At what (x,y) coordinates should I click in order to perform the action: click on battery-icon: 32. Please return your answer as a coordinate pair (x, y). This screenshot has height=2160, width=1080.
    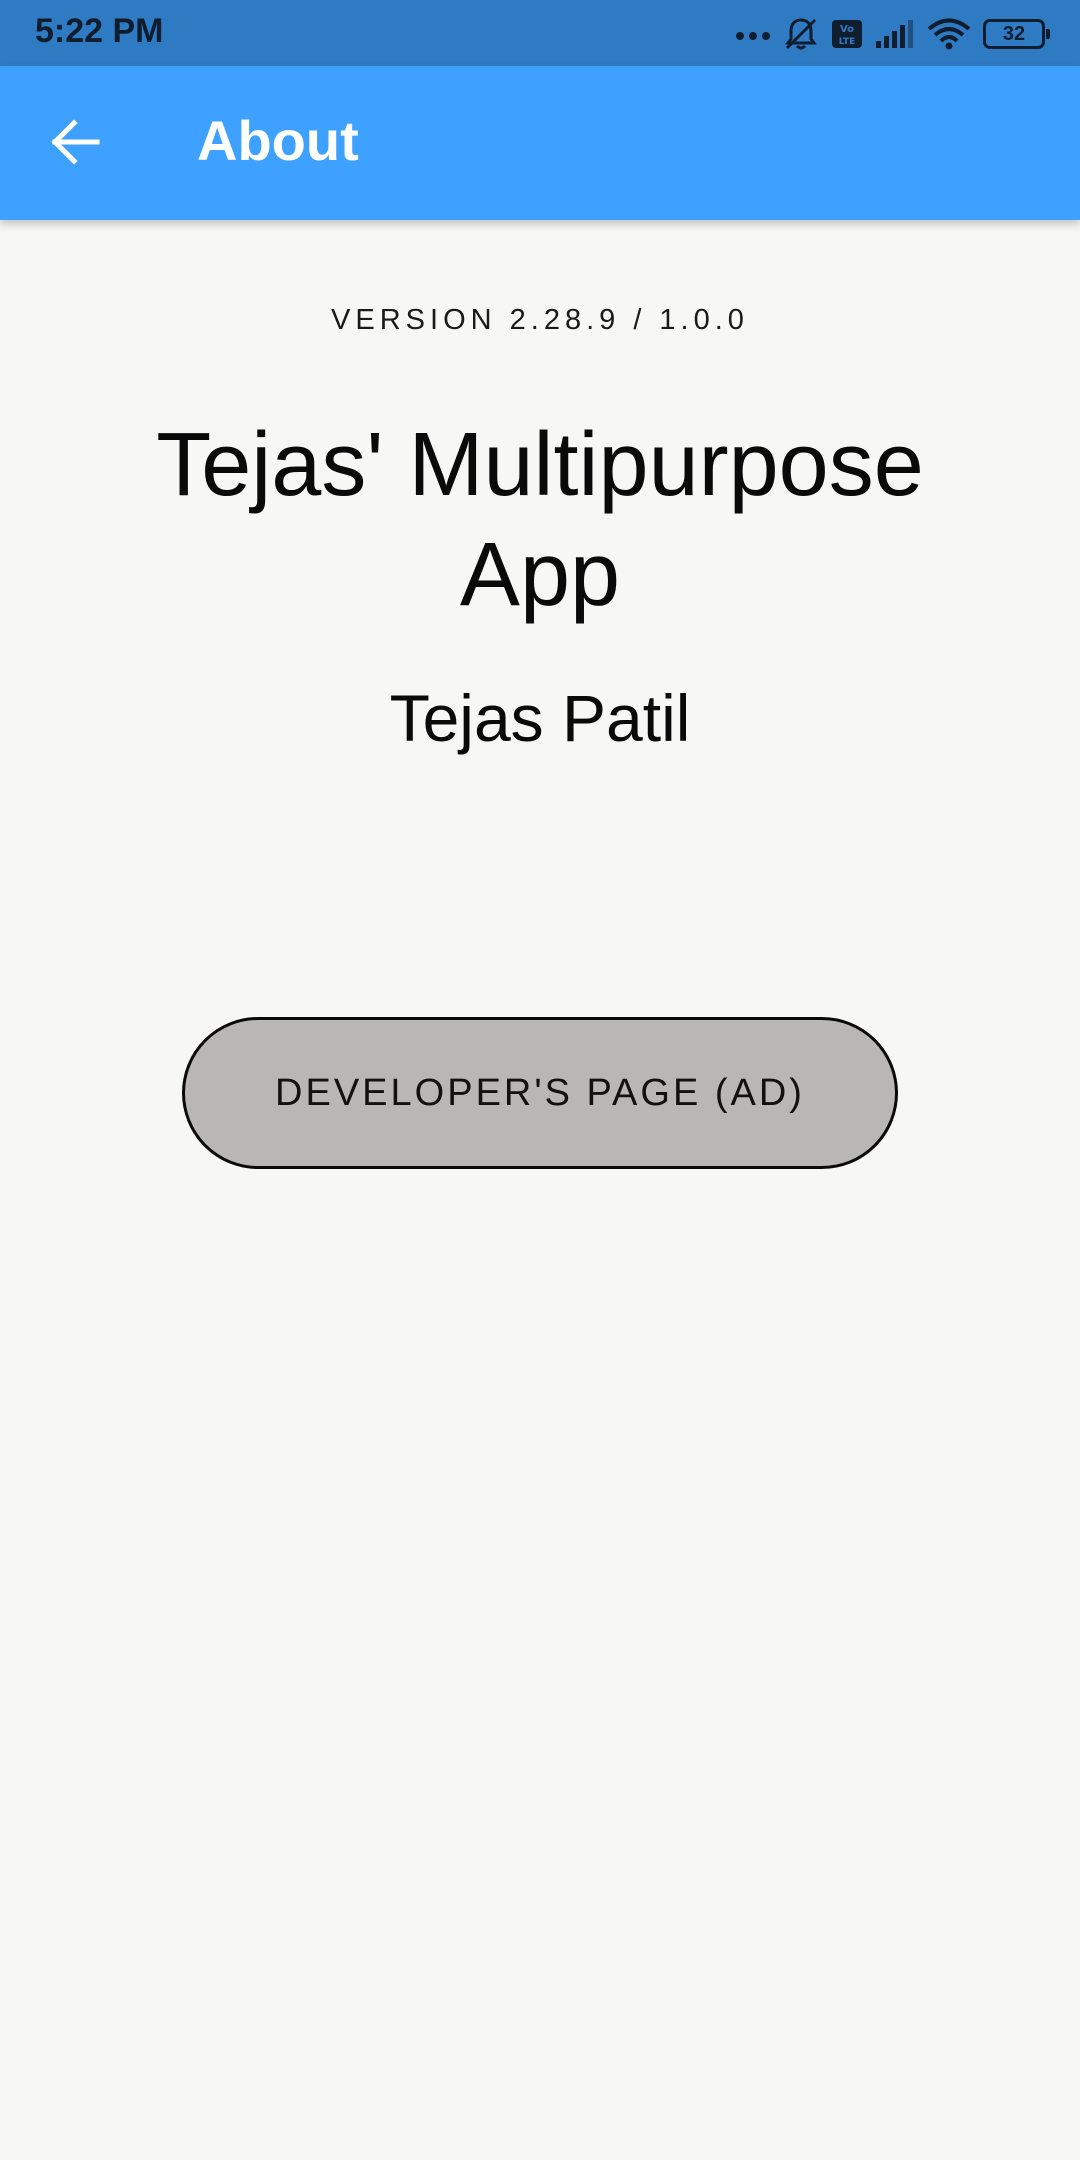
    Looking at the image, I should click on (1016, 34).